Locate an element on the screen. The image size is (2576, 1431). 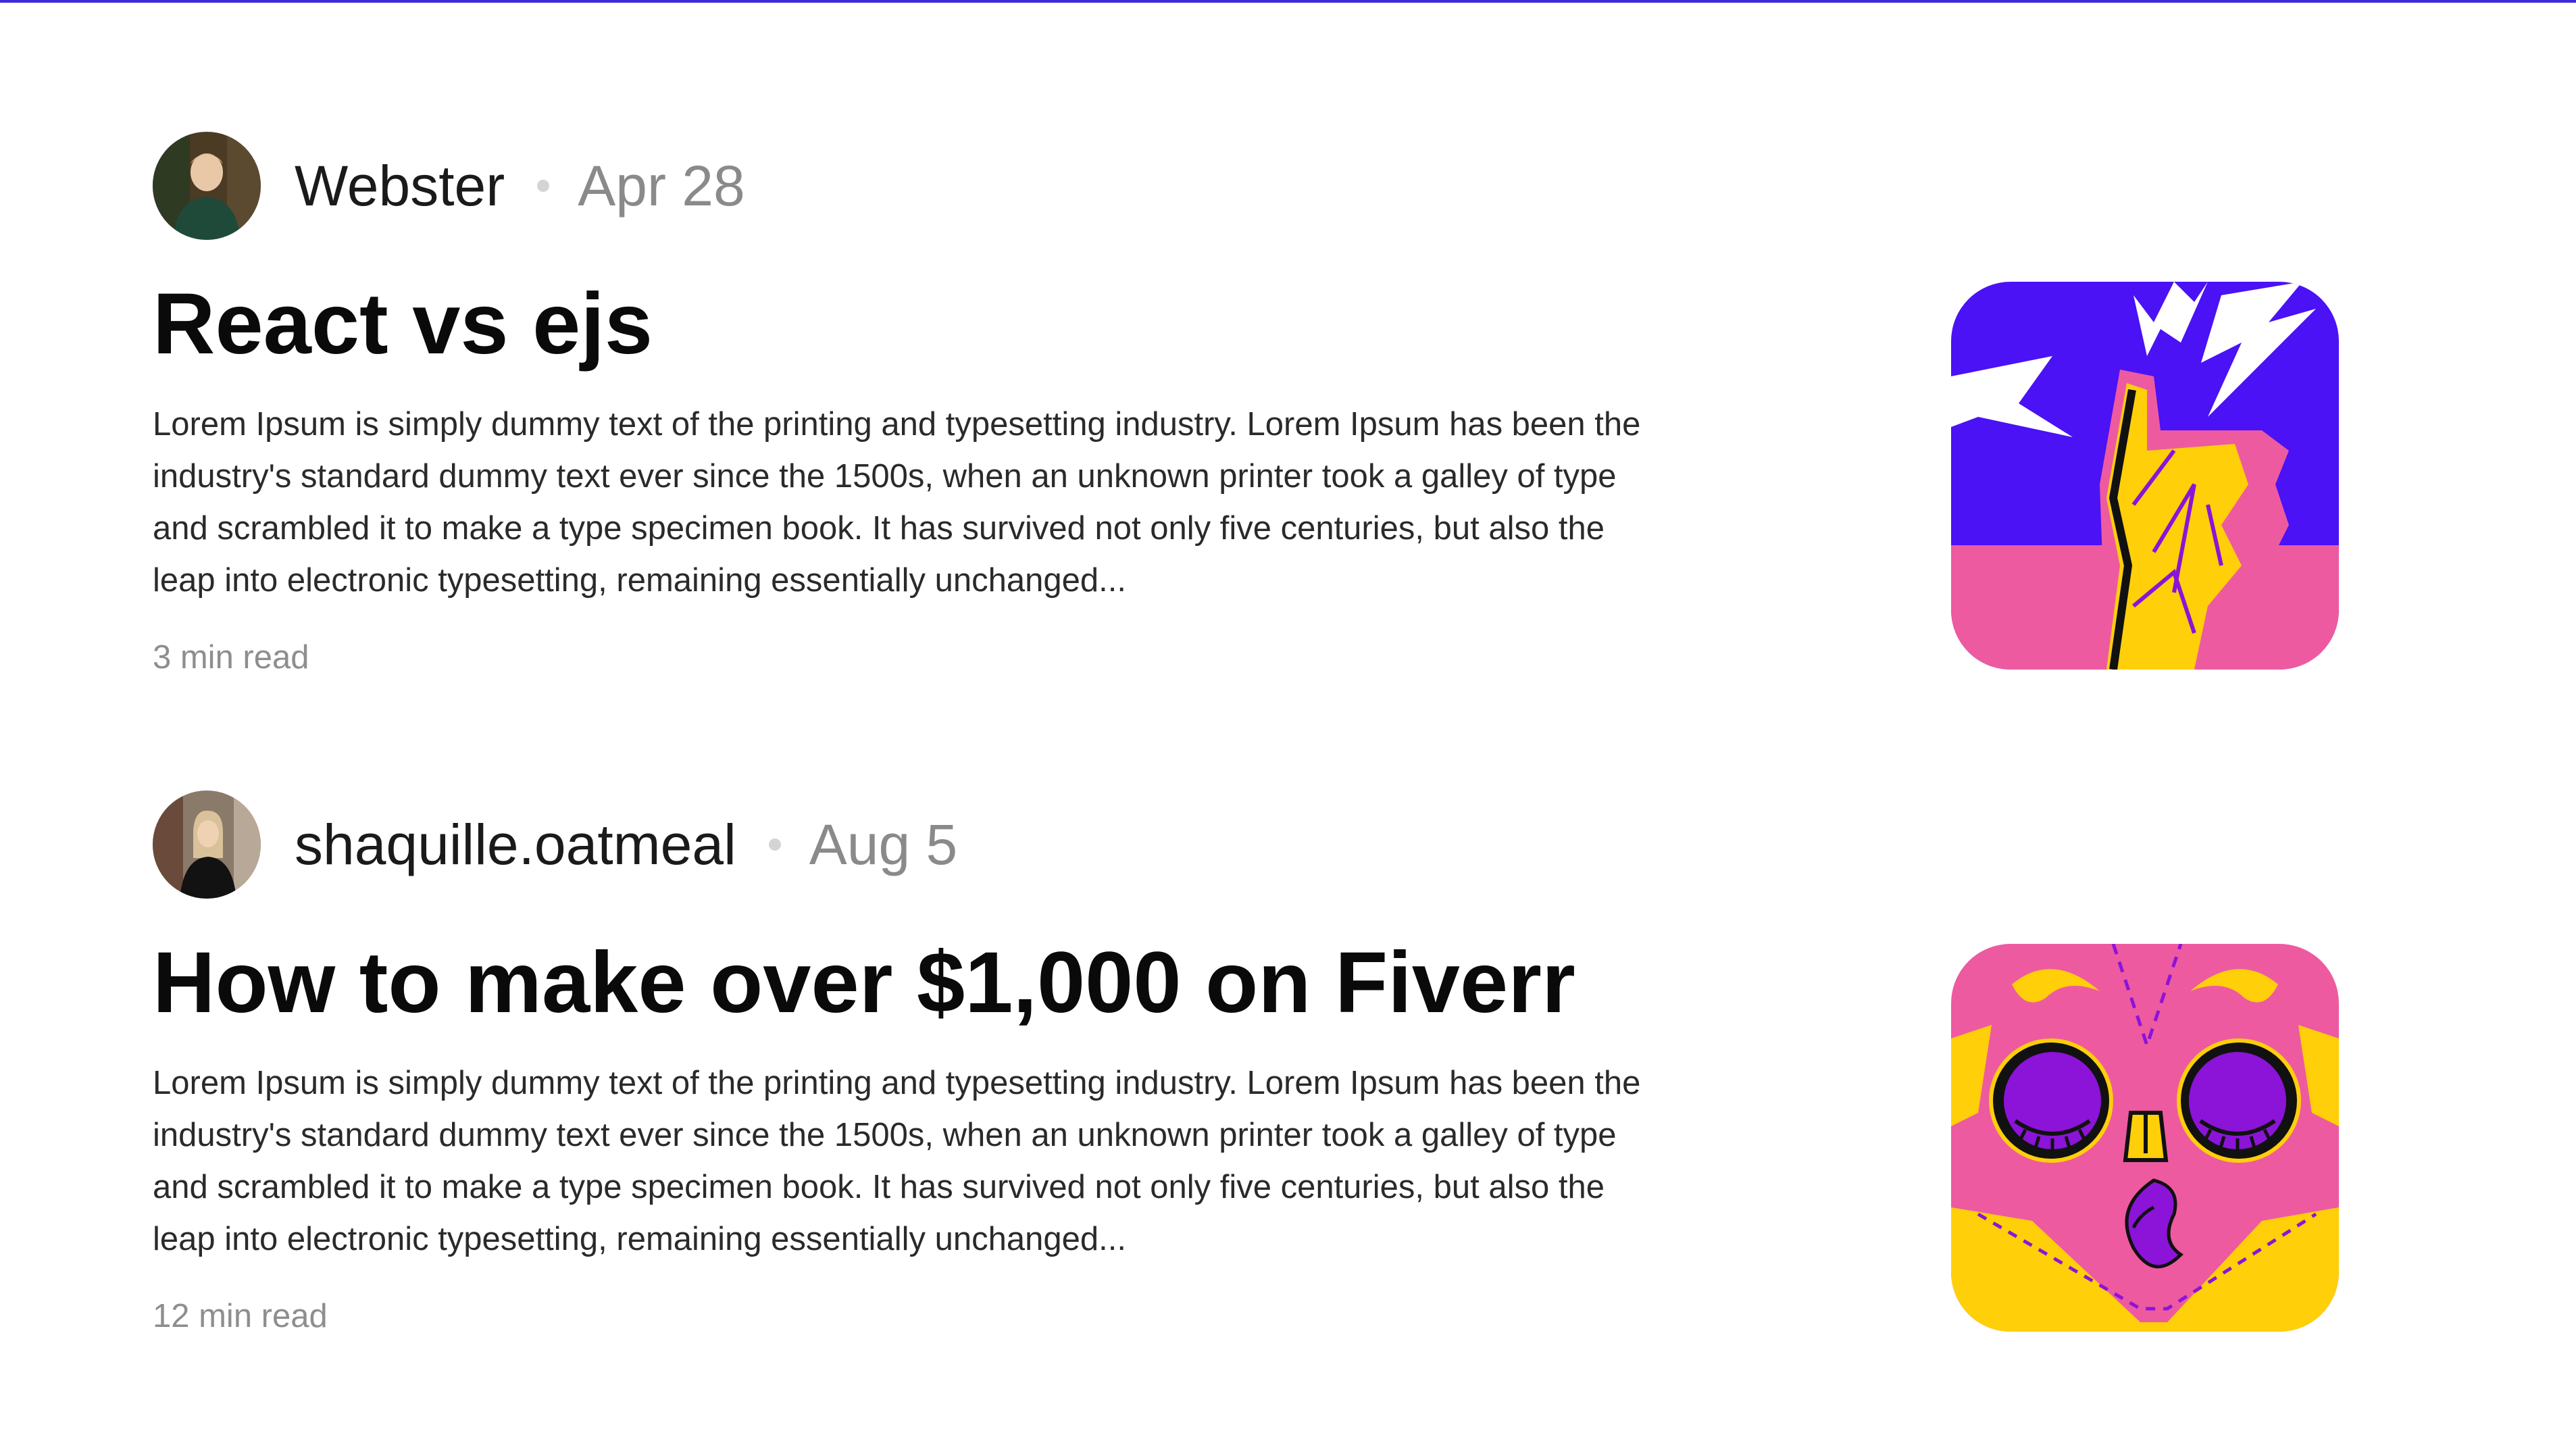
author-name: shaquille.oatmeal is located at coordinates (515, 845).